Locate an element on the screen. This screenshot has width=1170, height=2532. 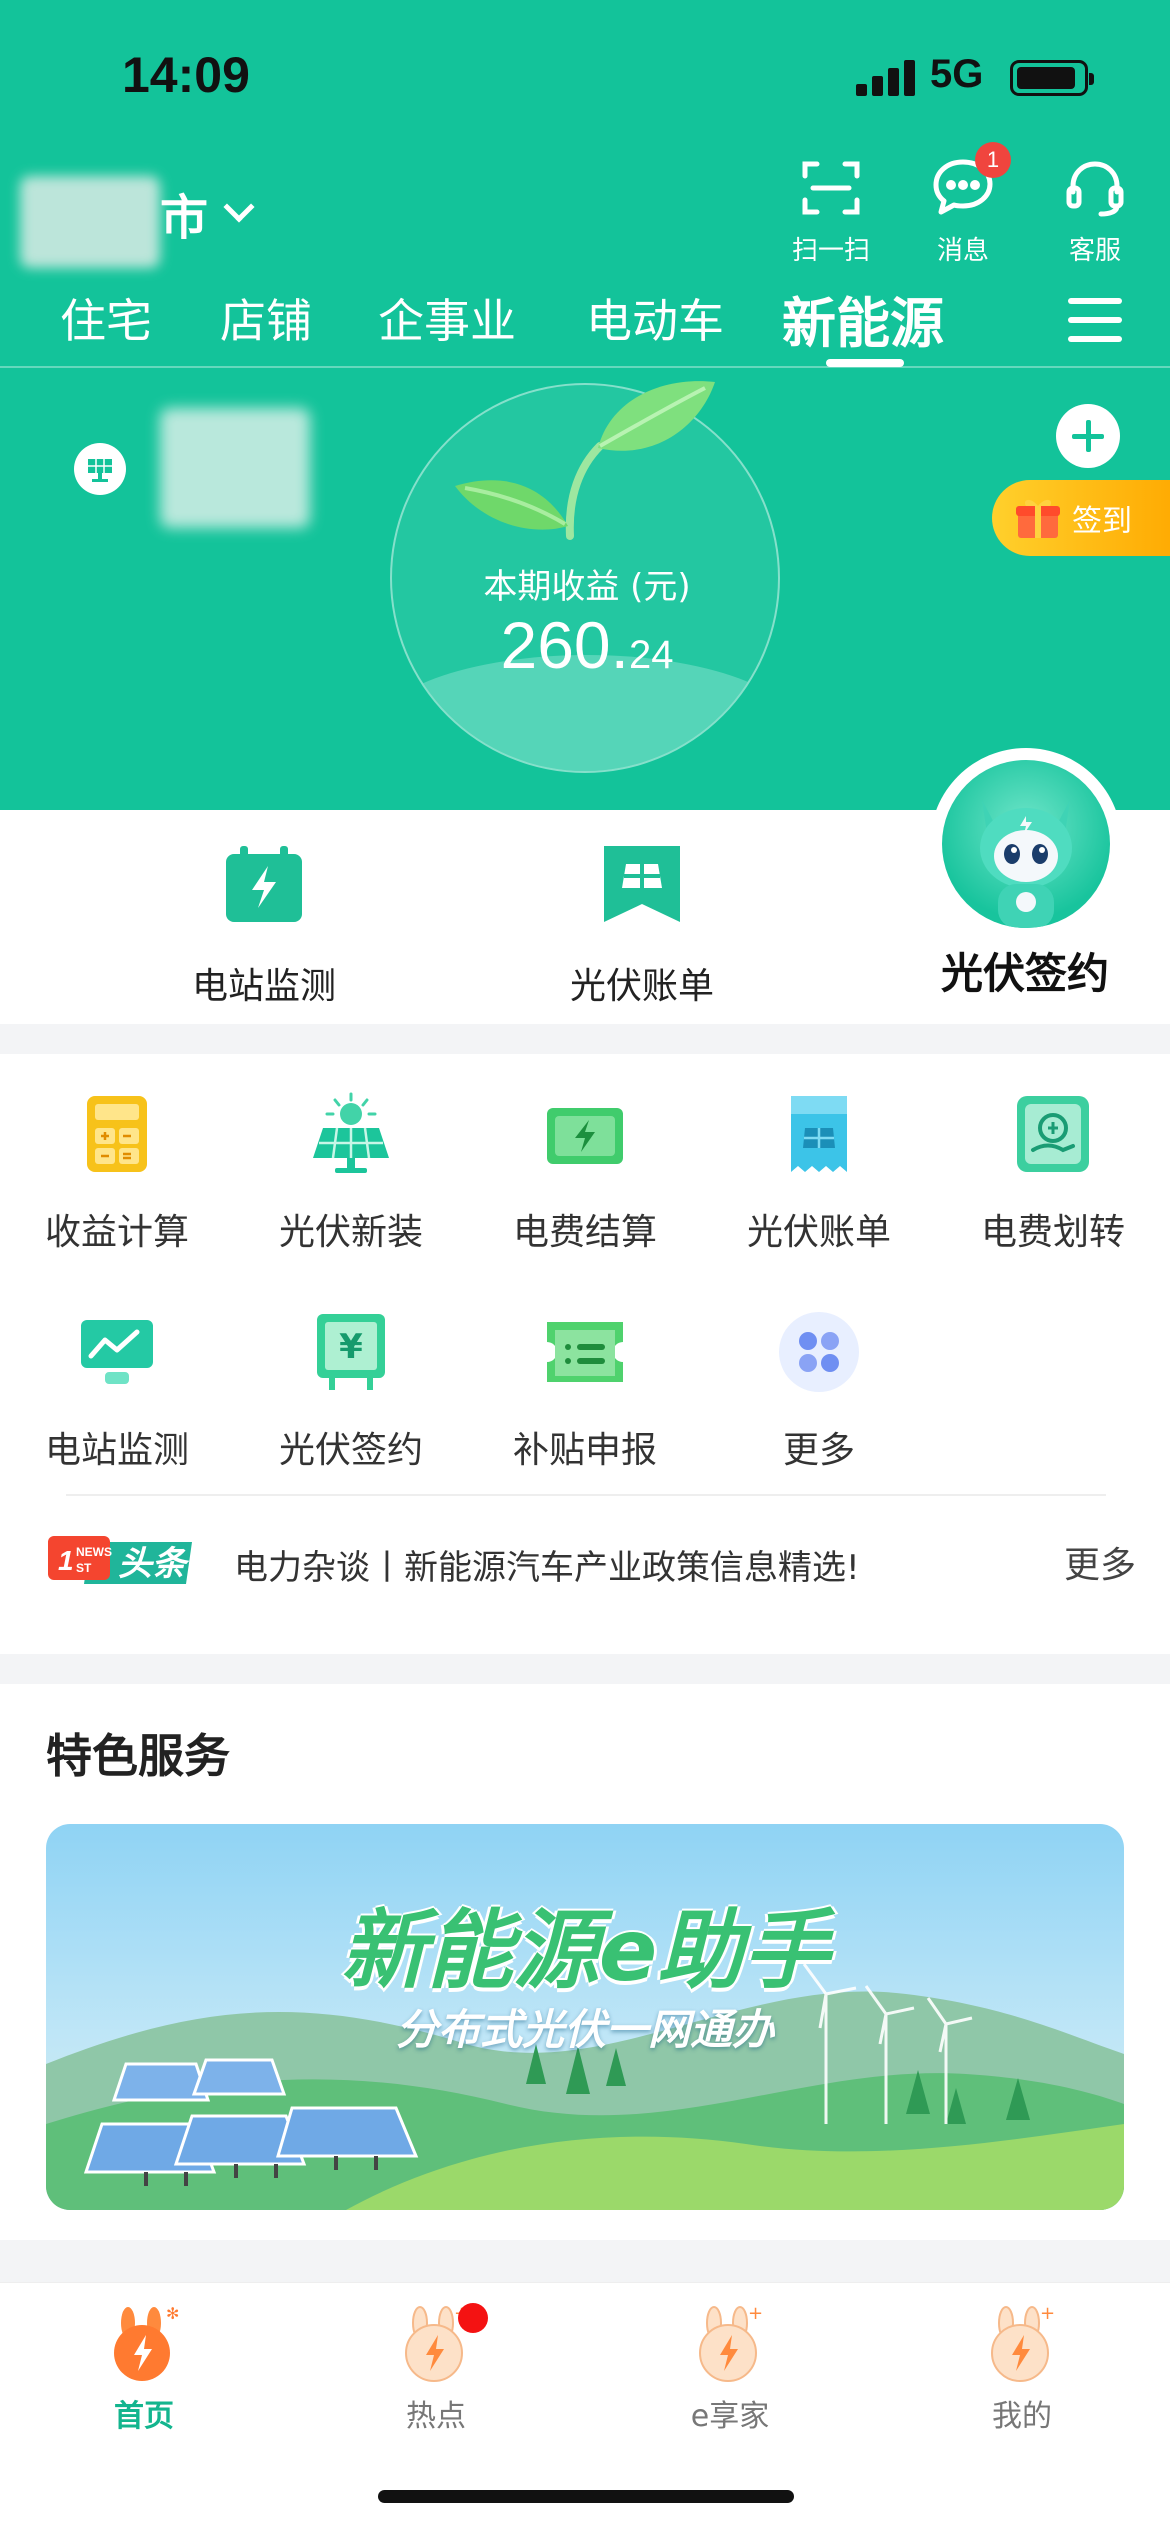
headline-tag-text: 头条 is located at coordinates (152, 1564).